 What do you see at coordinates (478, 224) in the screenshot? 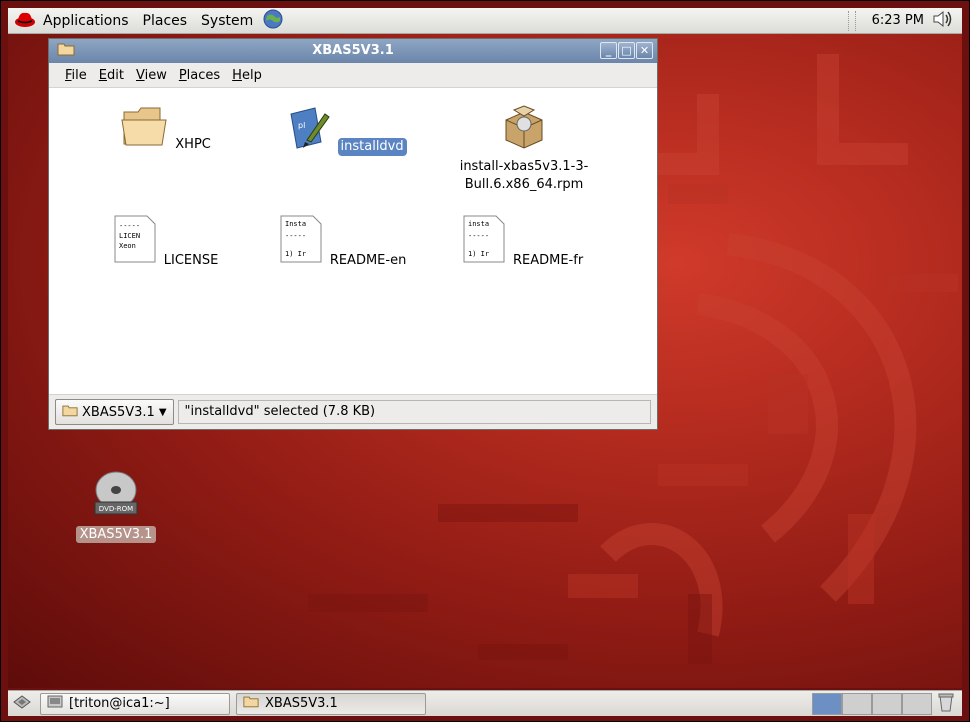
I see `svg-text: insta` at bounding box center [478, 224].